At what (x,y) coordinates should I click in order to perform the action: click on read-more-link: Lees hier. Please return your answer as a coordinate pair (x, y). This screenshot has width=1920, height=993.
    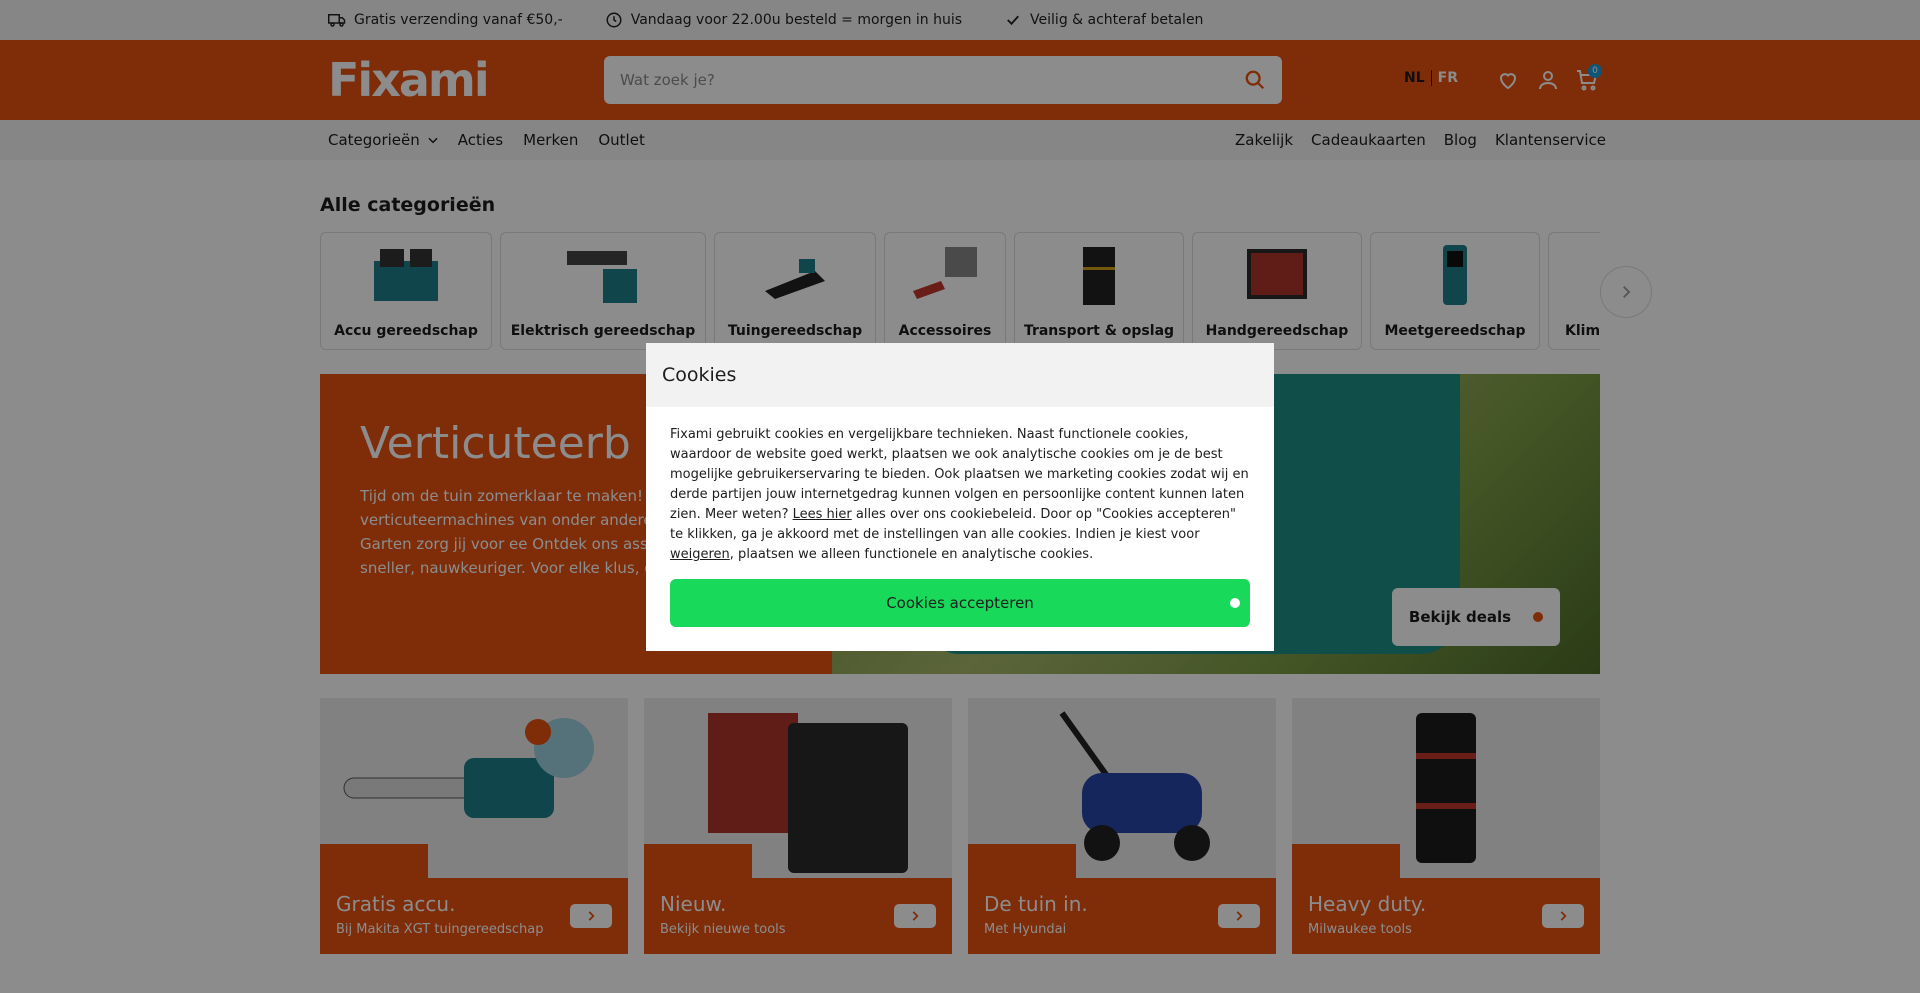
    Looking at the image, I should click on (822, 514).